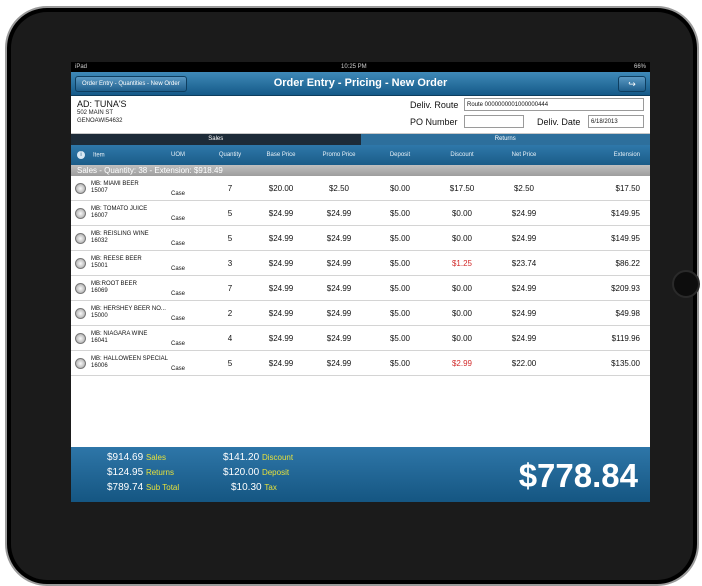  What do you see at coordinates (121, 155) in the screenshot?
I see `column-item: i Item` at bounding box center [121, 155].